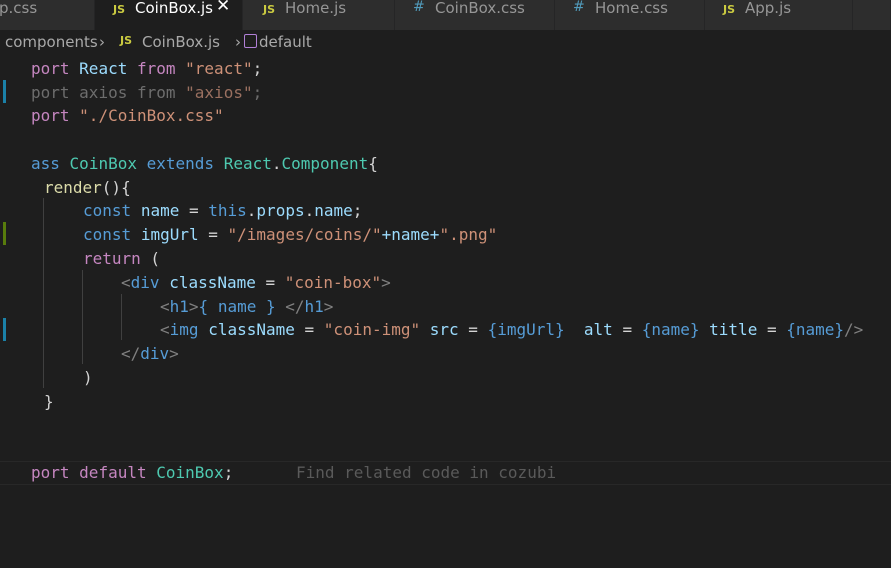  I want to click on code-line: </div>, so click(150, 353).